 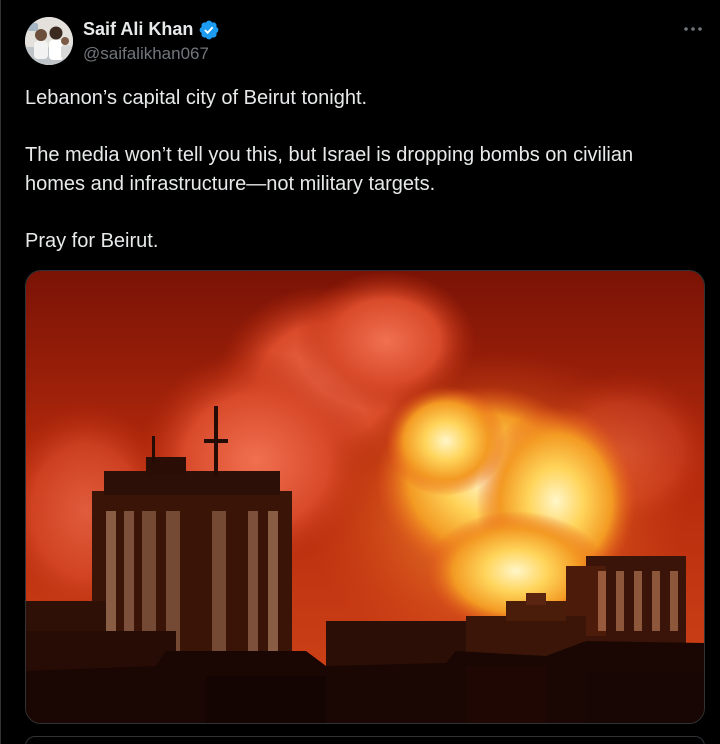 I want to click on author-name-row: Saif Ali Khan, so click(x=151, y=29).